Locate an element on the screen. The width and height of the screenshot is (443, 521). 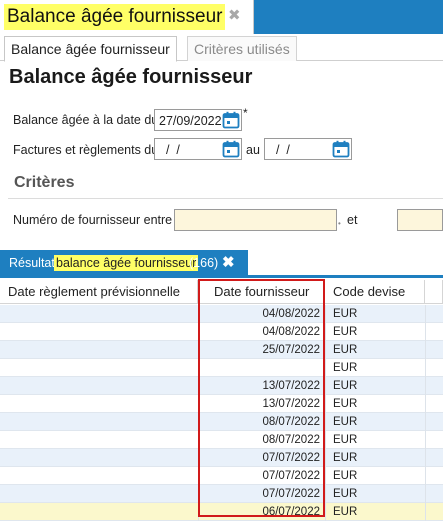
factures-label: Factures et règlements du is located at coordinates (86, 150).